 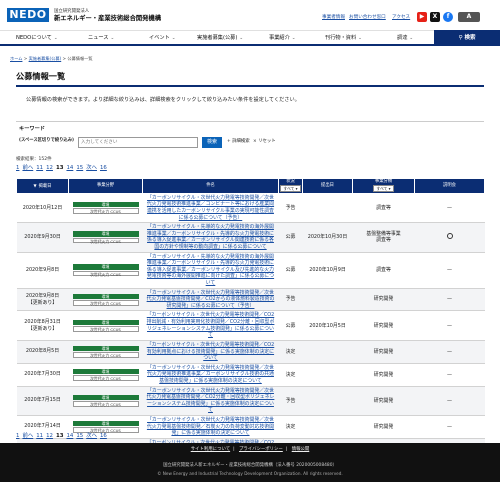 What do you see at coordinates (449, 236) in the screenshot?
I see `circle-icon` at bounding box center [449, 236].